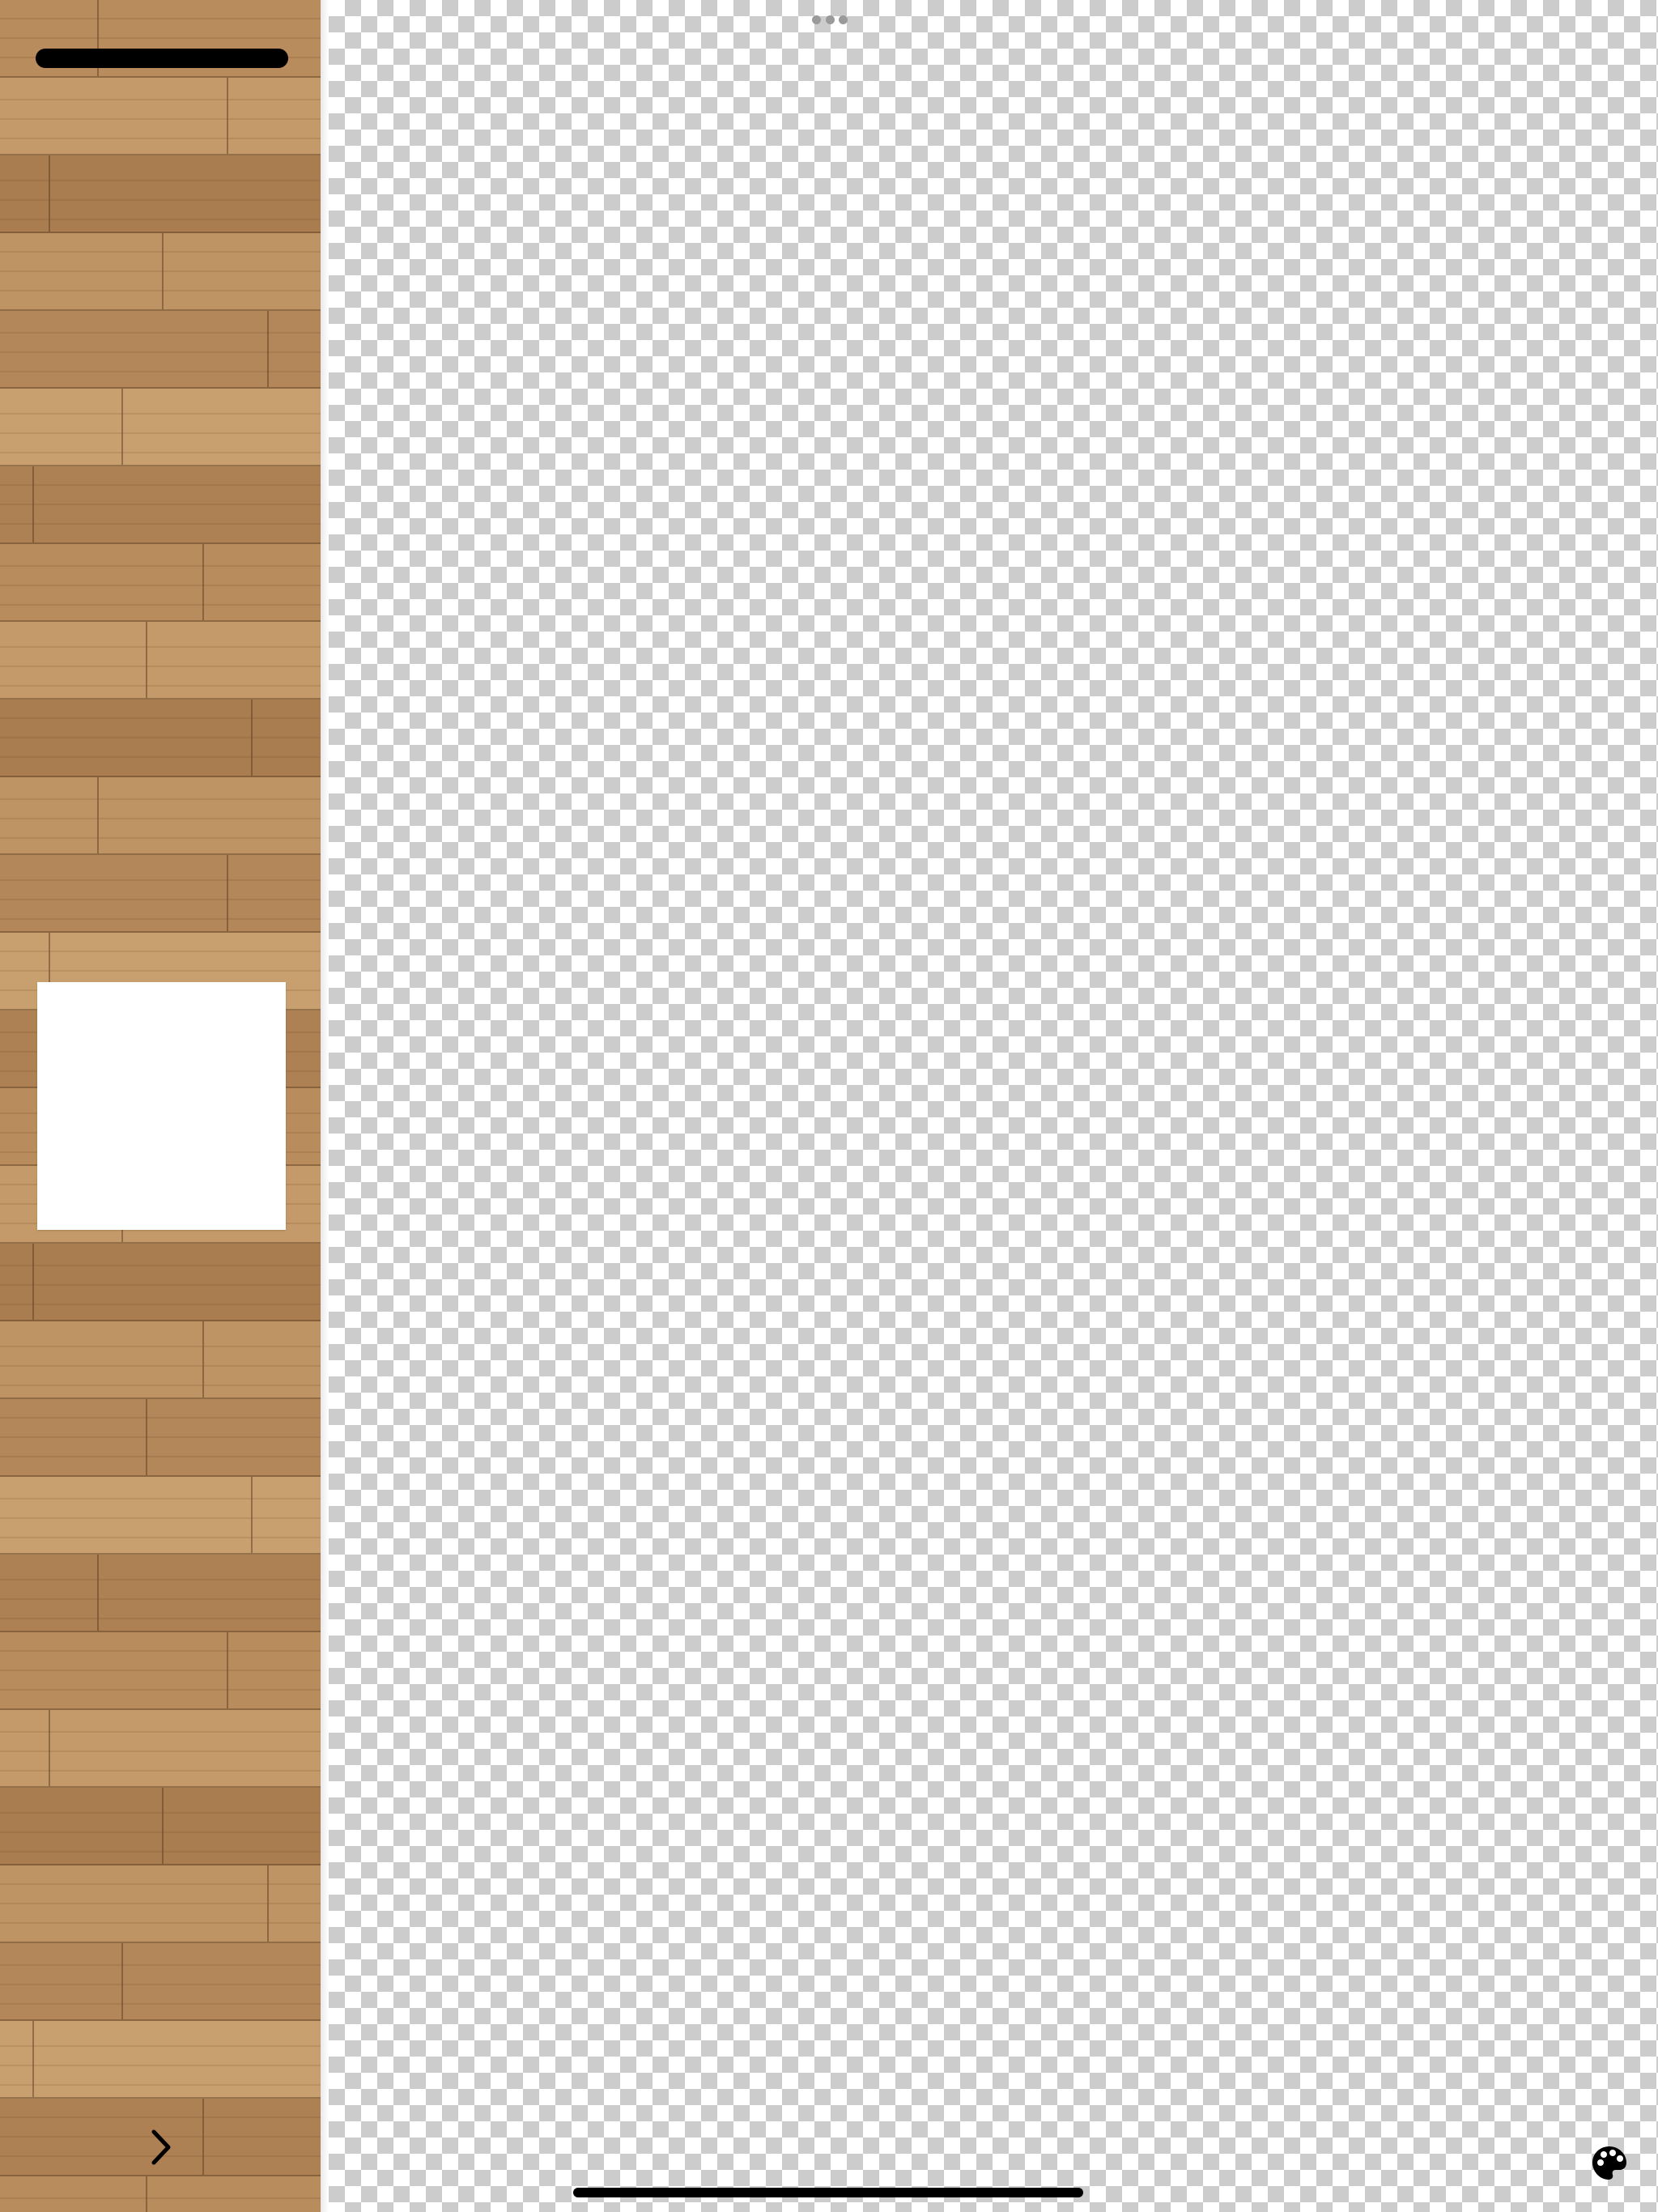 This screenshot has width=1658, height=2212. I want to click on sidebar-handle, so click(162, 58).